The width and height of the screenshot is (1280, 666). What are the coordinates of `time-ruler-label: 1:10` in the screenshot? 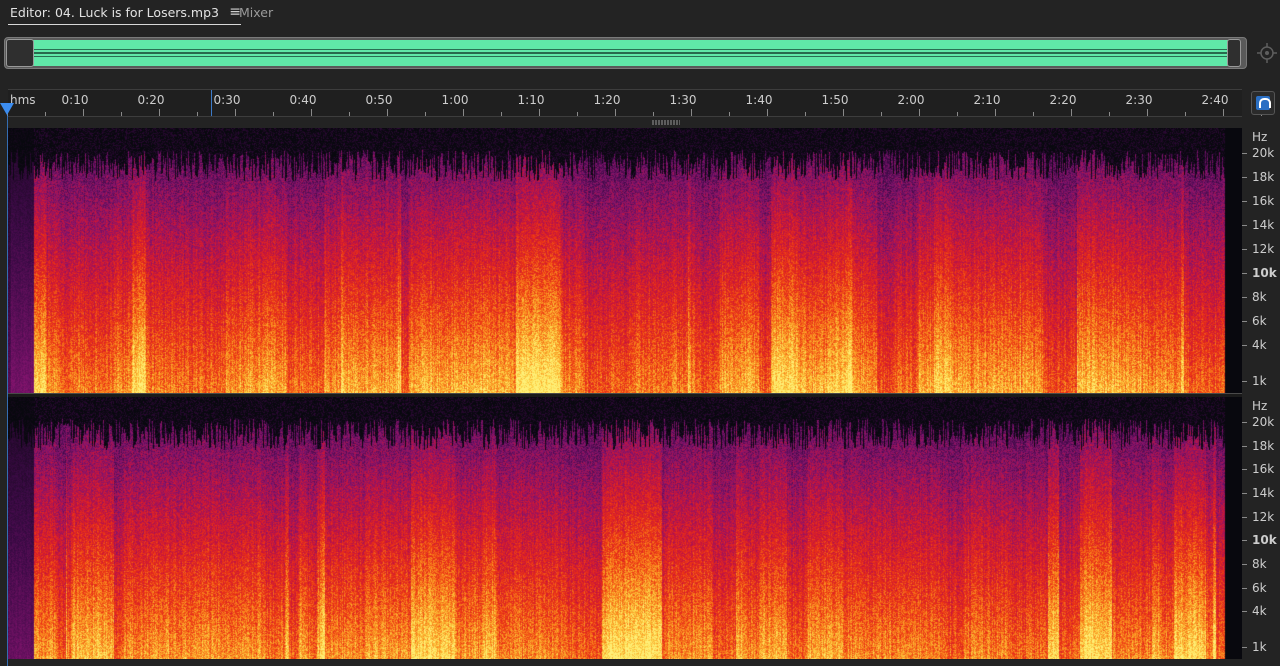 It's located at (531, 100).